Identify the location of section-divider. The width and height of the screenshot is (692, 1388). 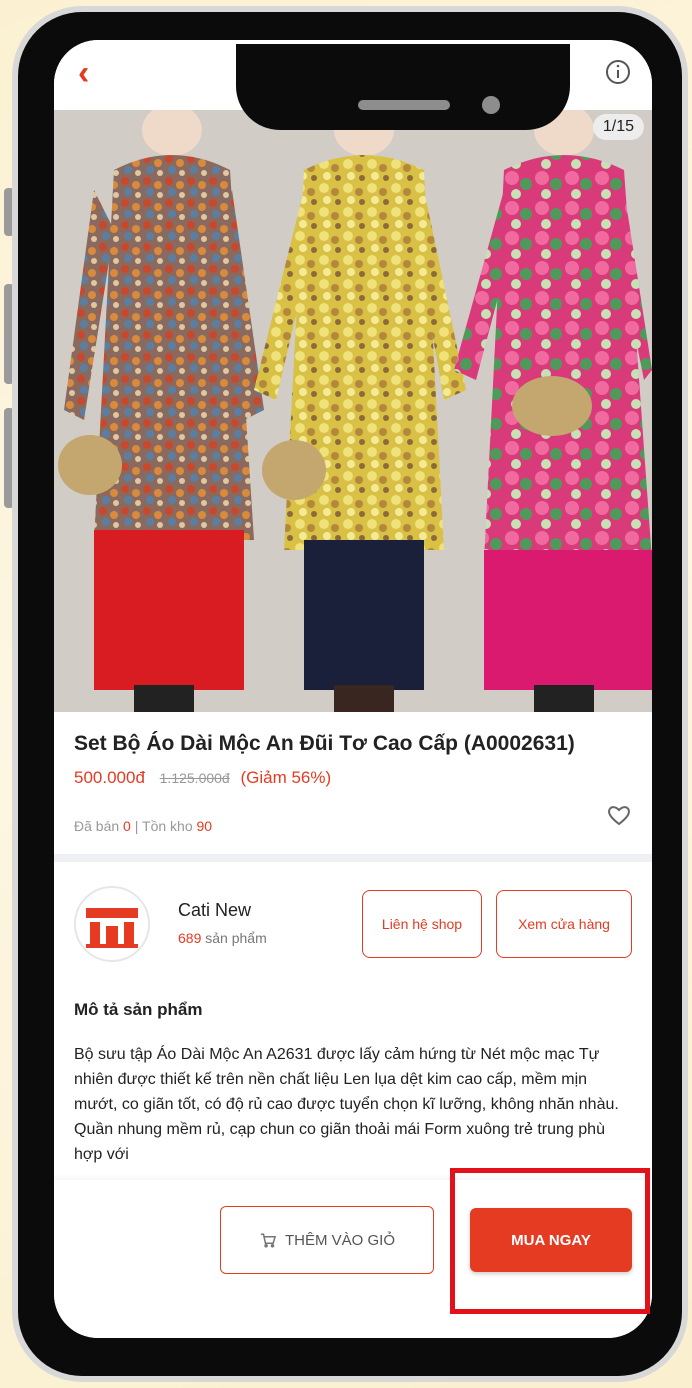
(353, 858).